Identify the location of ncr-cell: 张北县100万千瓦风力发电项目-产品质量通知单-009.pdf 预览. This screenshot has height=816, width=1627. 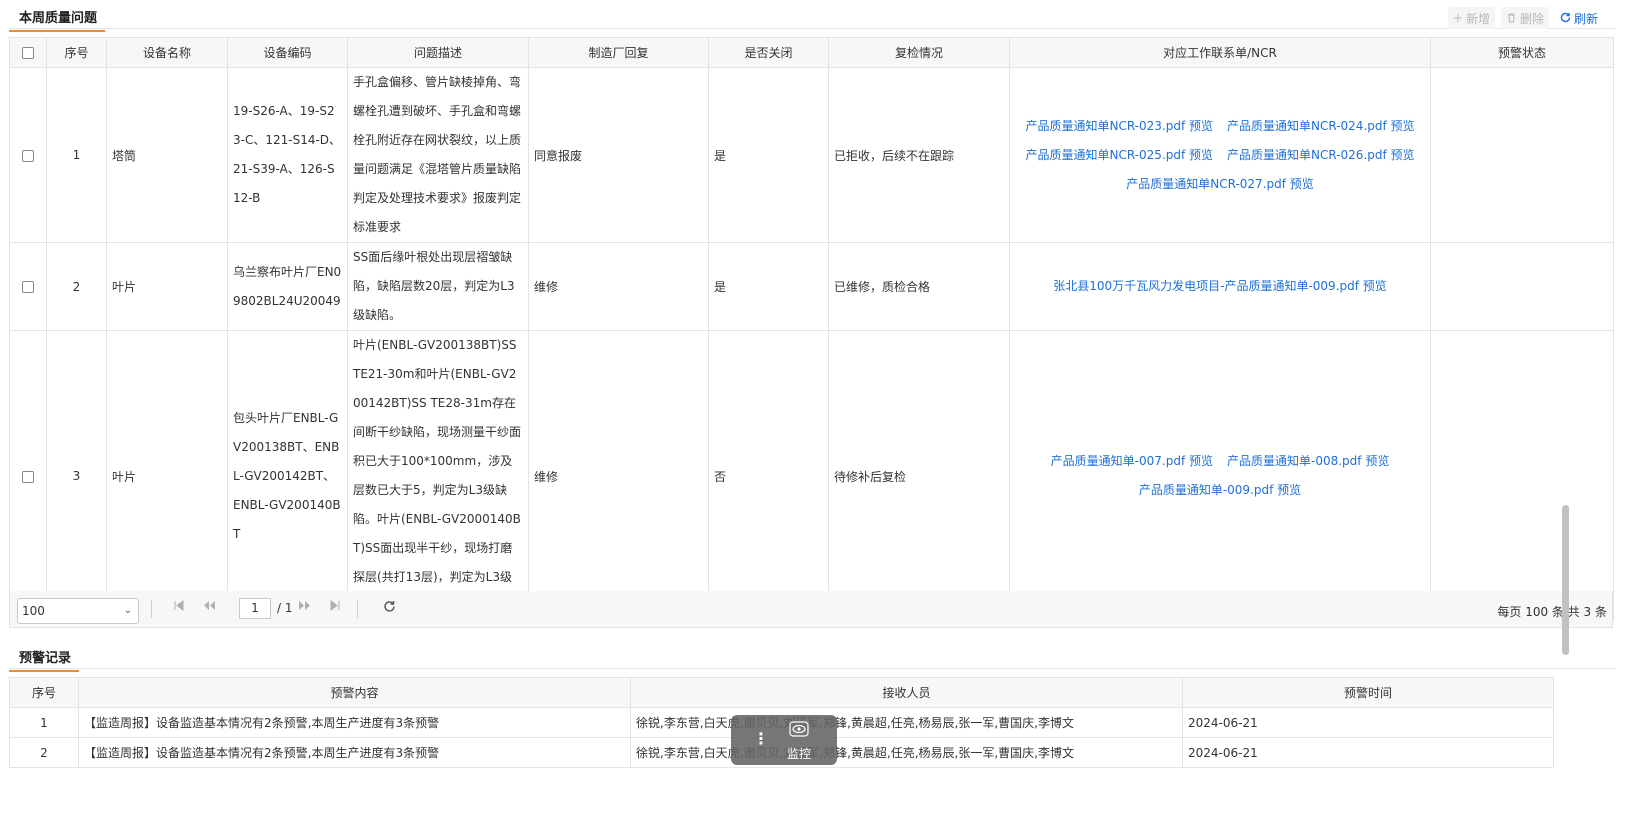
(1220, 286).